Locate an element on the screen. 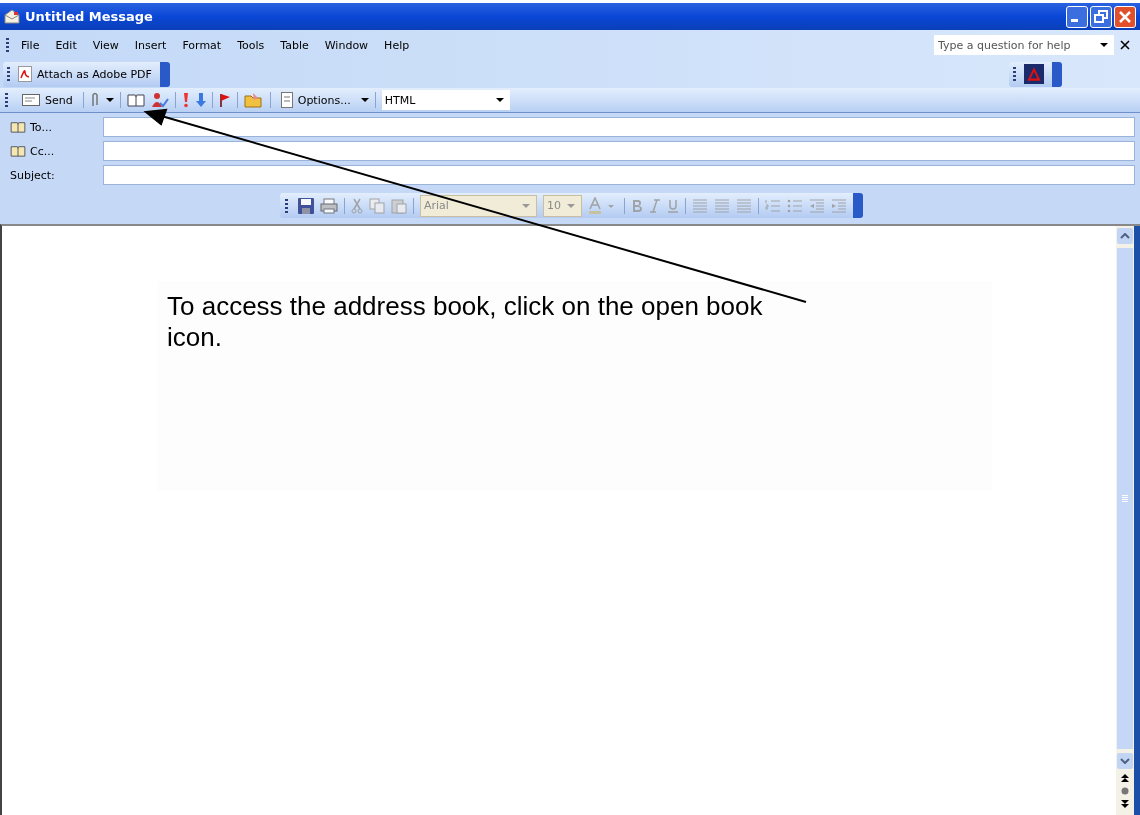 This screenshot has height=815, width=1140. menu-item: Window is located at coordinates (346, 45).